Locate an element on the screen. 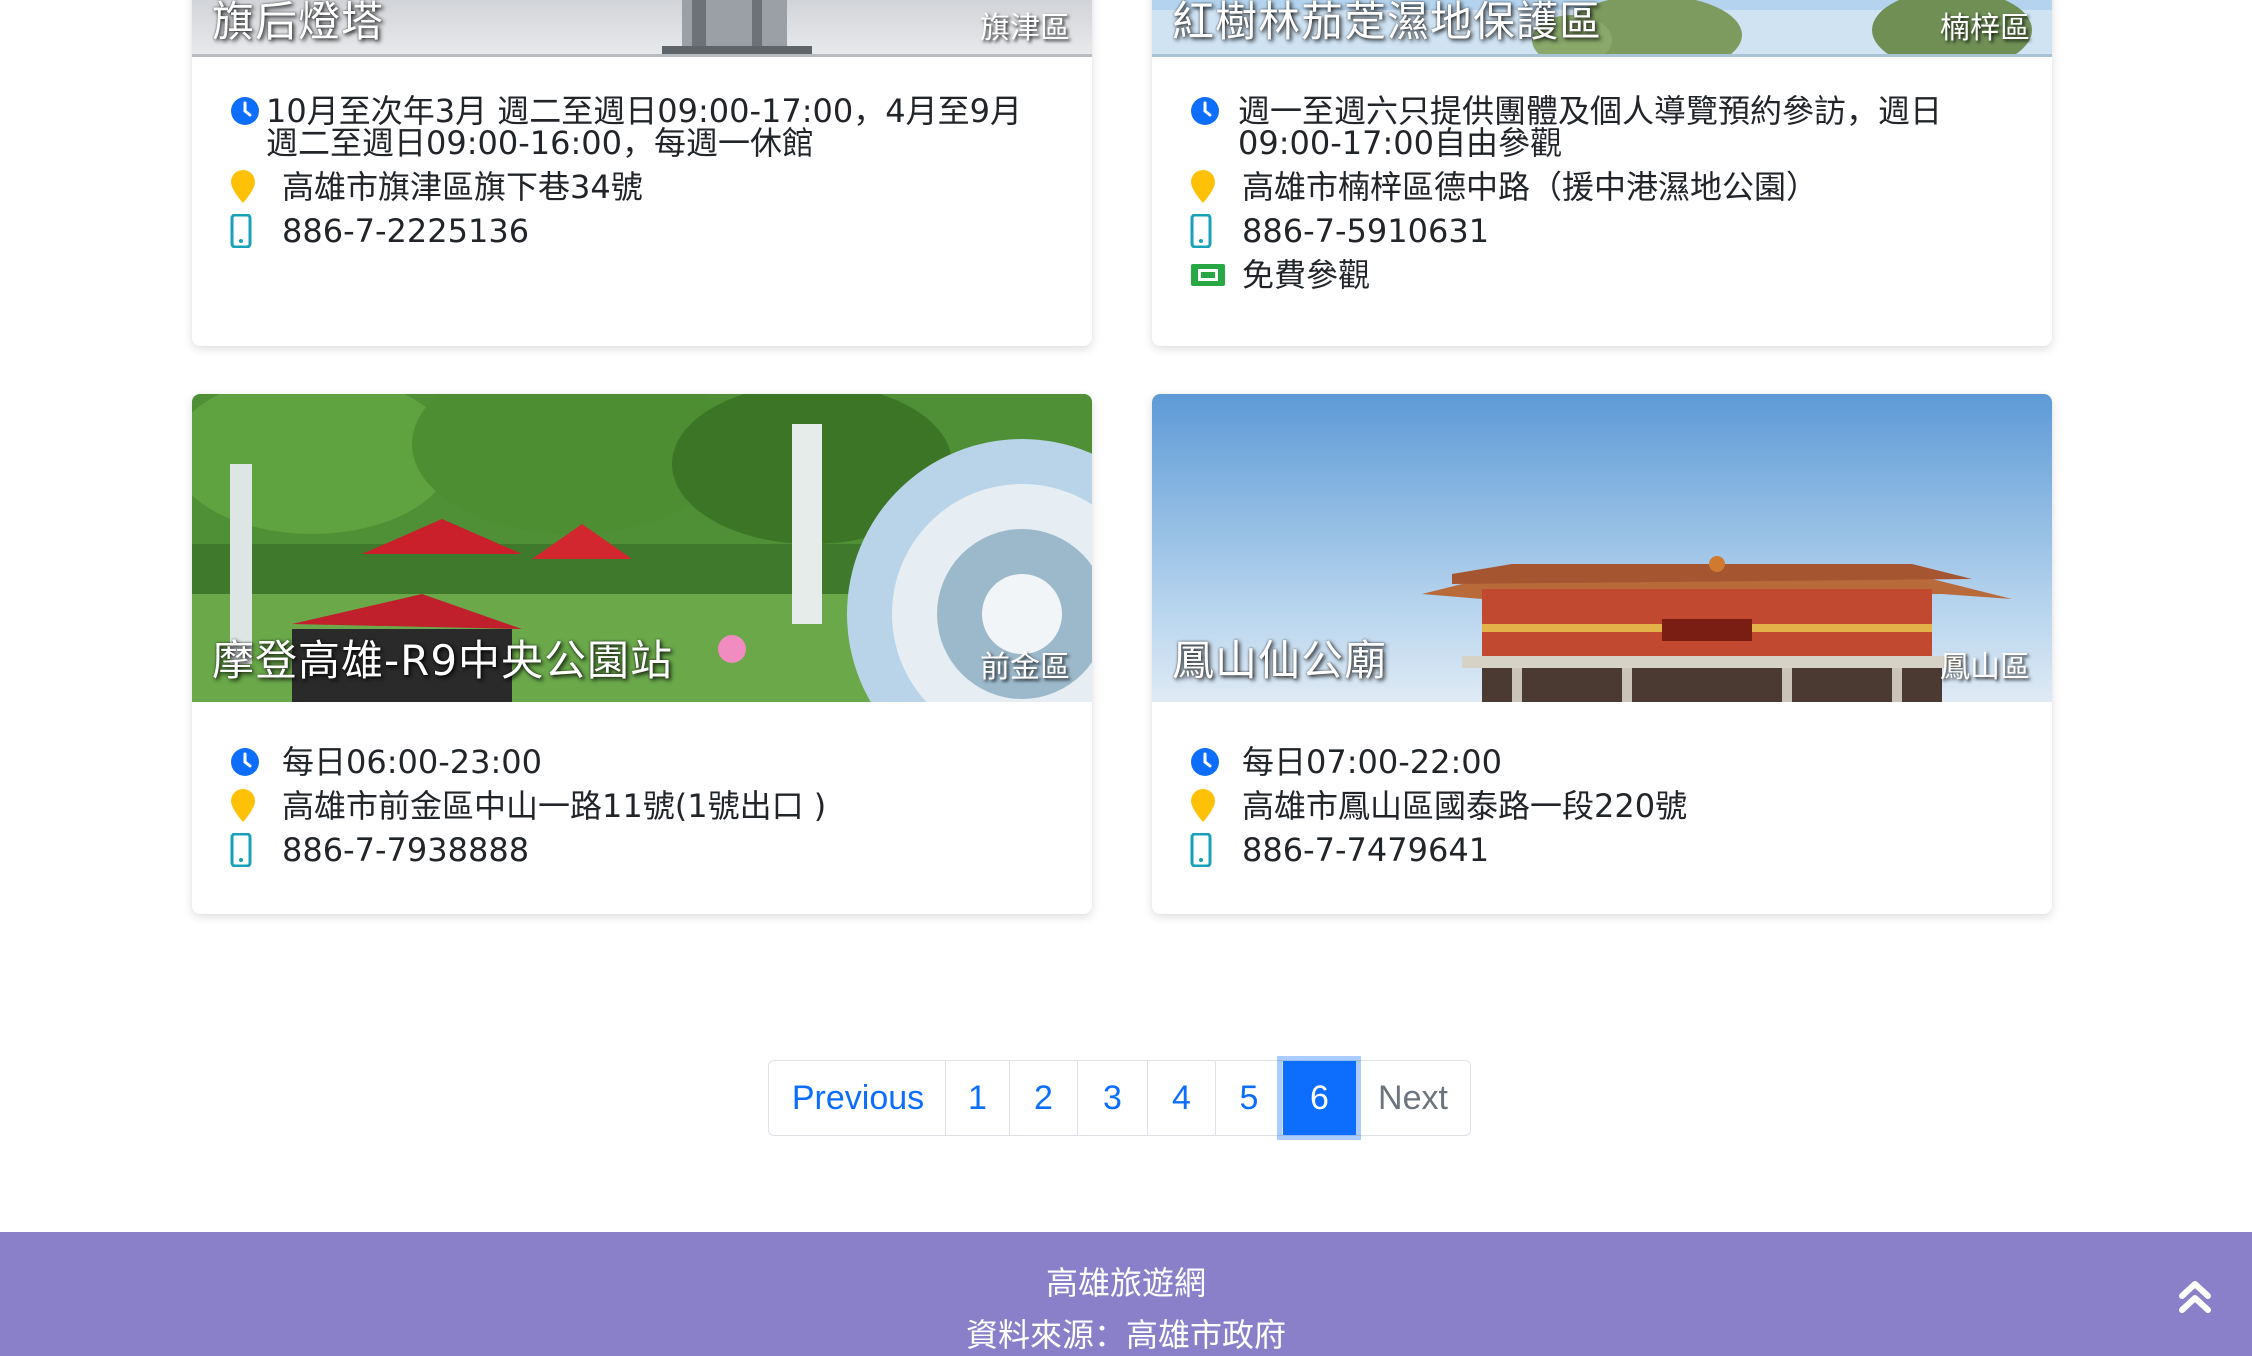 The image size is (2252, 1356). address-row: 高雄市旗津區旗下巷34號 is located at coordinates (643, 187).